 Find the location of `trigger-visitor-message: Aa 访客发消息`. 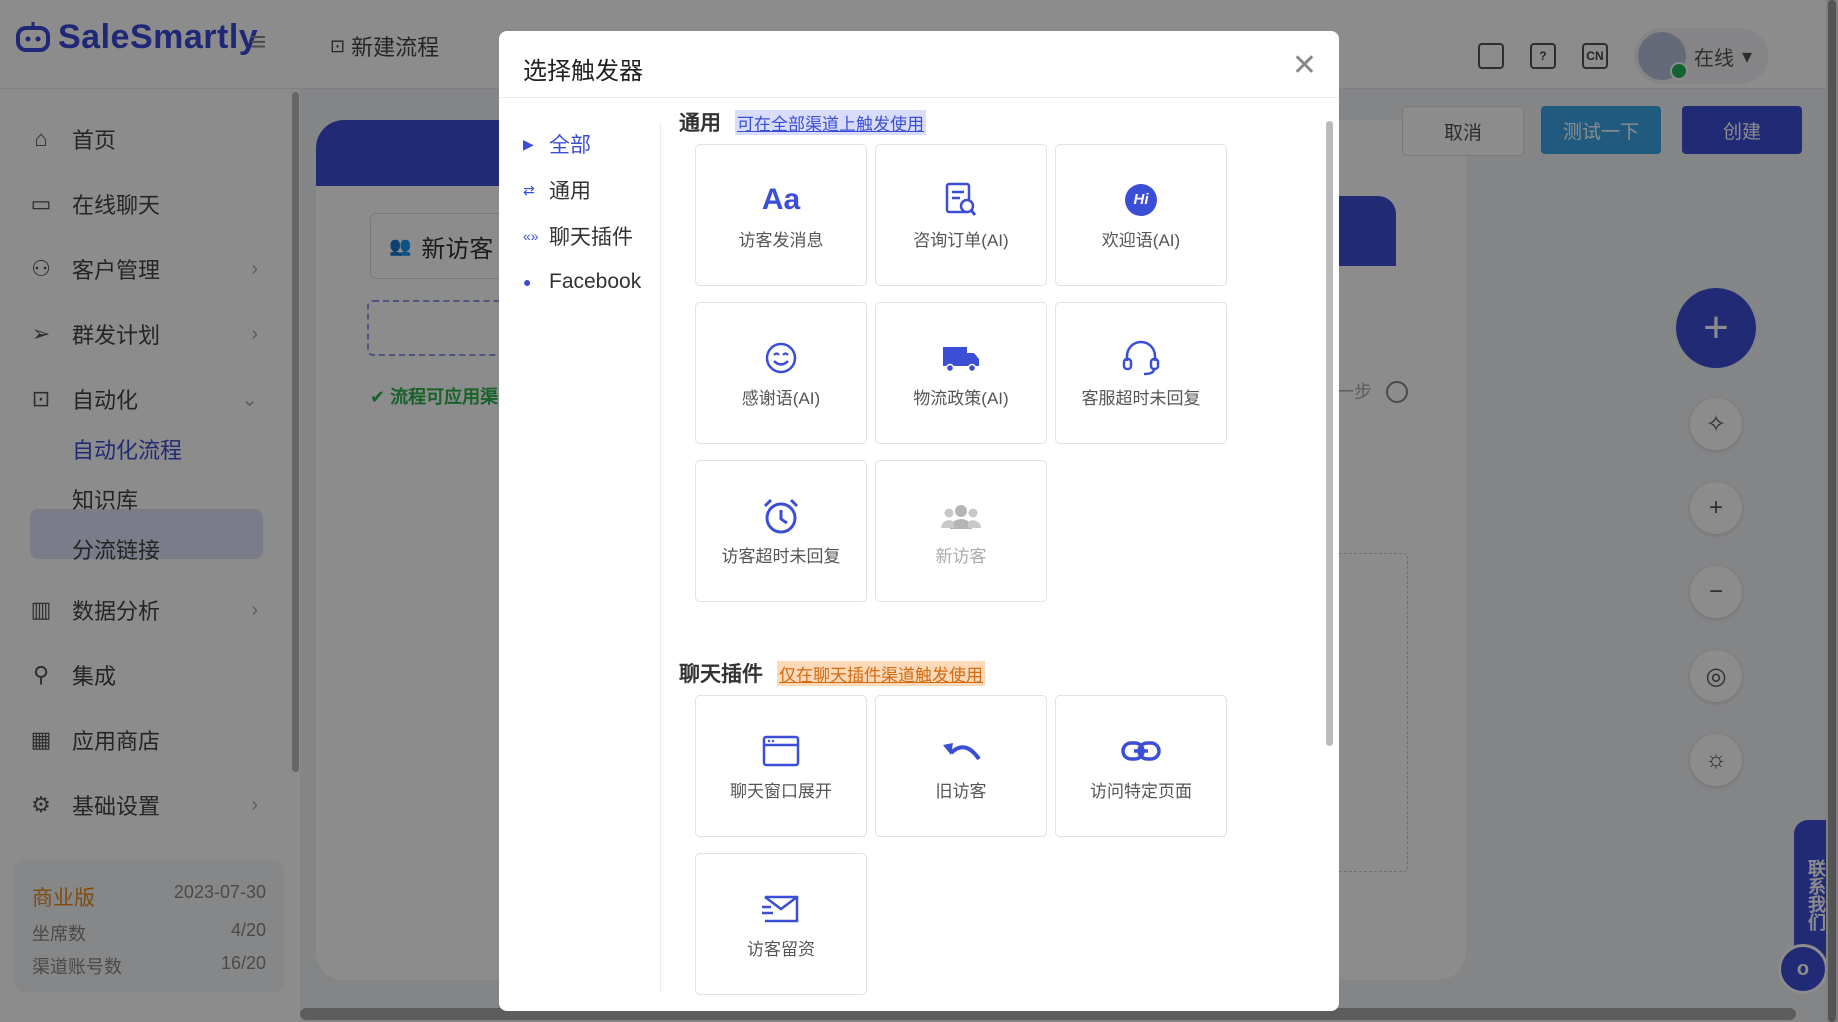

trigger-visitor-message: Aa 访客发消息 is located at coordinates (781, 215).